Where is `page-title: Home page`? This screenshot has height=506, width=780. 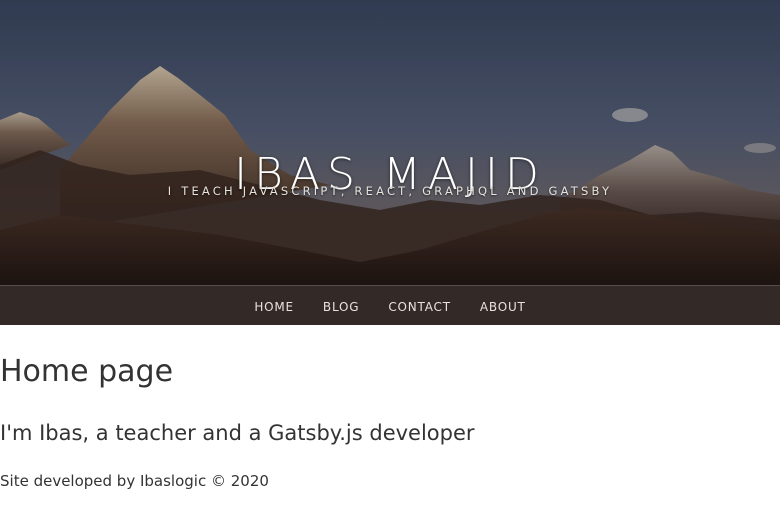 page-title: Home page is located at coordinates (87, 371).